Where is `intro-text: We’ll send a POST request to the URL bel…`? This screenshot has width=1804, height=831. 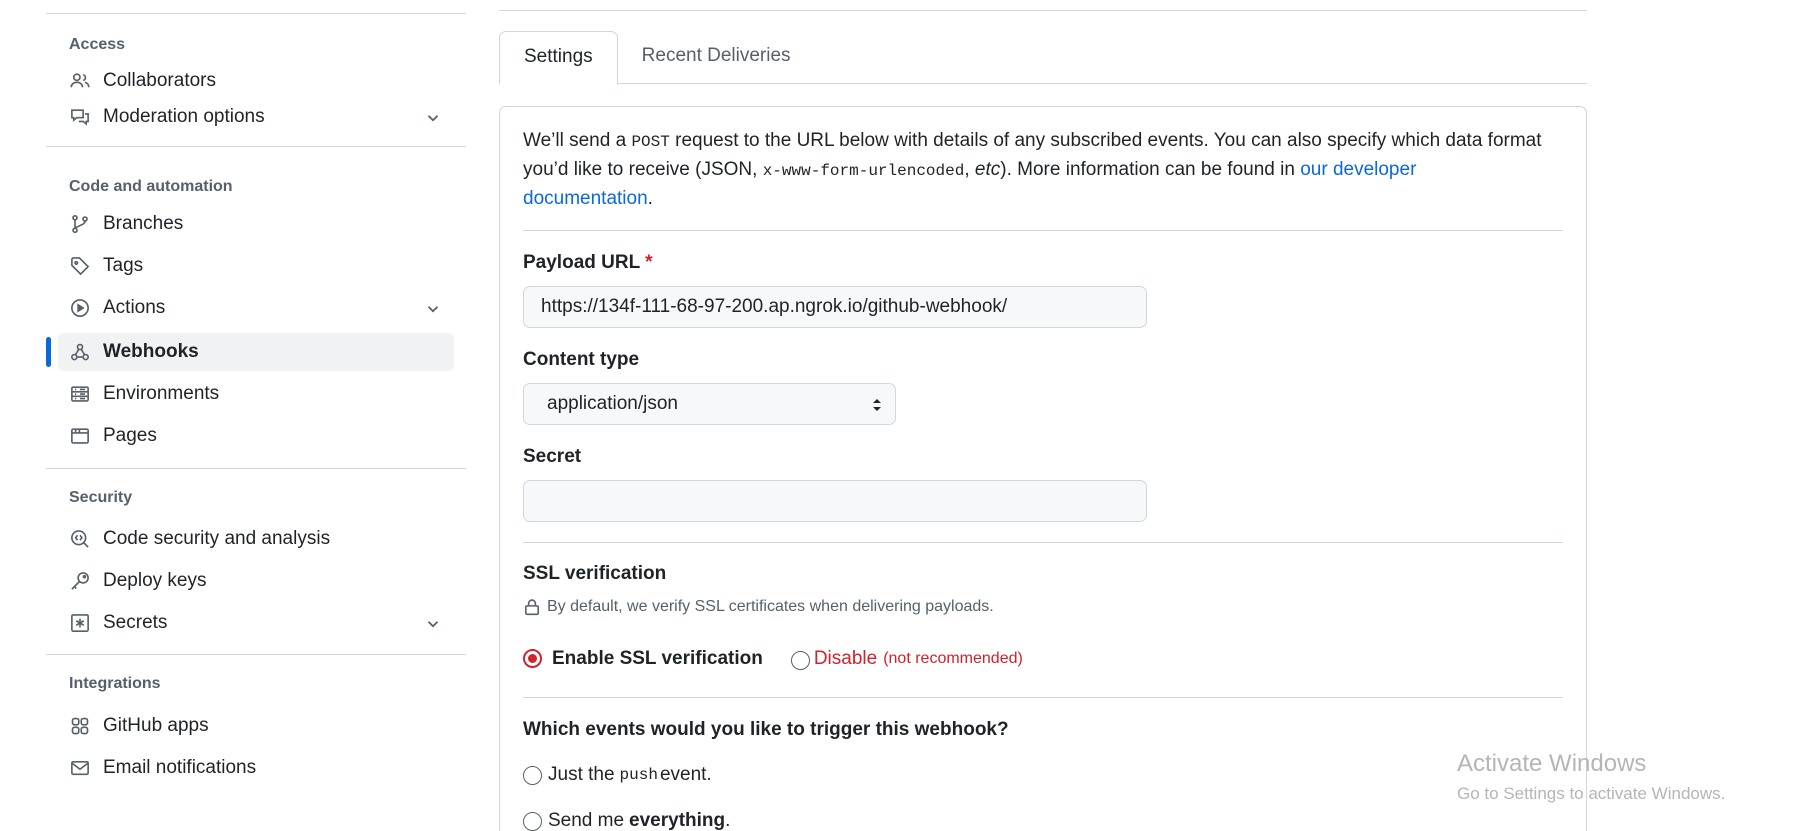
intro-text: We’ll send a POST request to the URL bel… is located at coordinates (1033, 170).